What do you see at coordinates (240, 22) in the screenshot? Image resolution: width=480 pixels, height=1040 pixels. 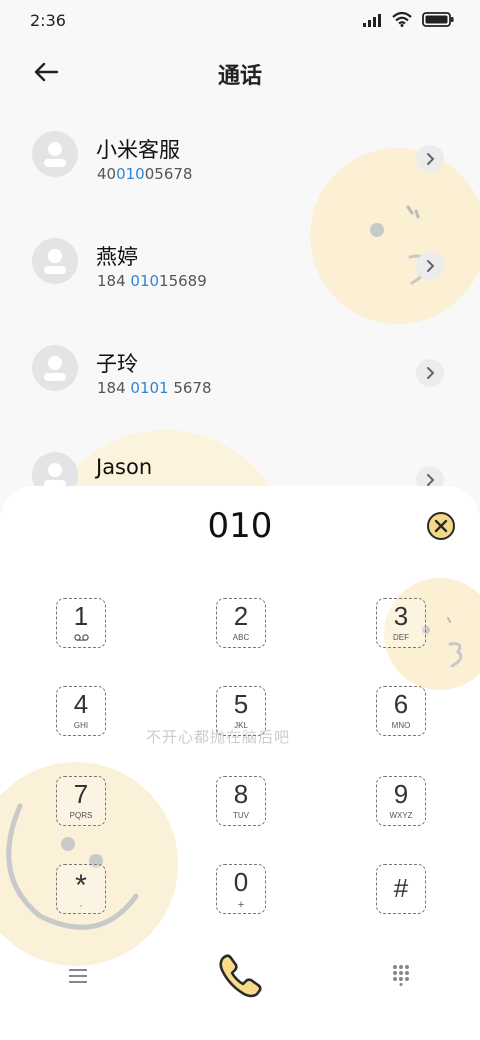 I see `status-bar: 2:36` at bounding box center [240, 22].